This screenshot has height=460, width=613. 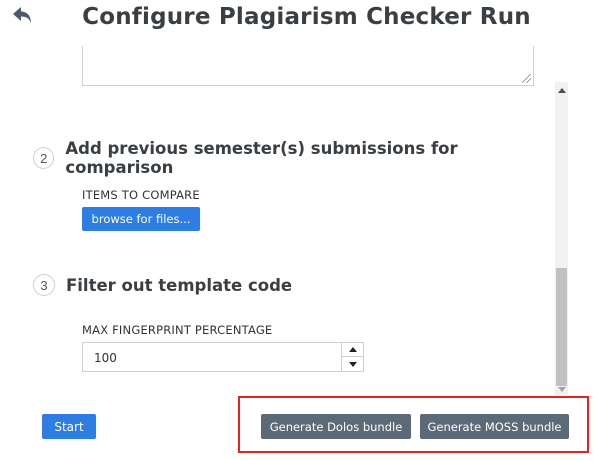 I want to click on generate-dolos-bundle-button: Generate Dolos bundle, so click(x=336, y=426).